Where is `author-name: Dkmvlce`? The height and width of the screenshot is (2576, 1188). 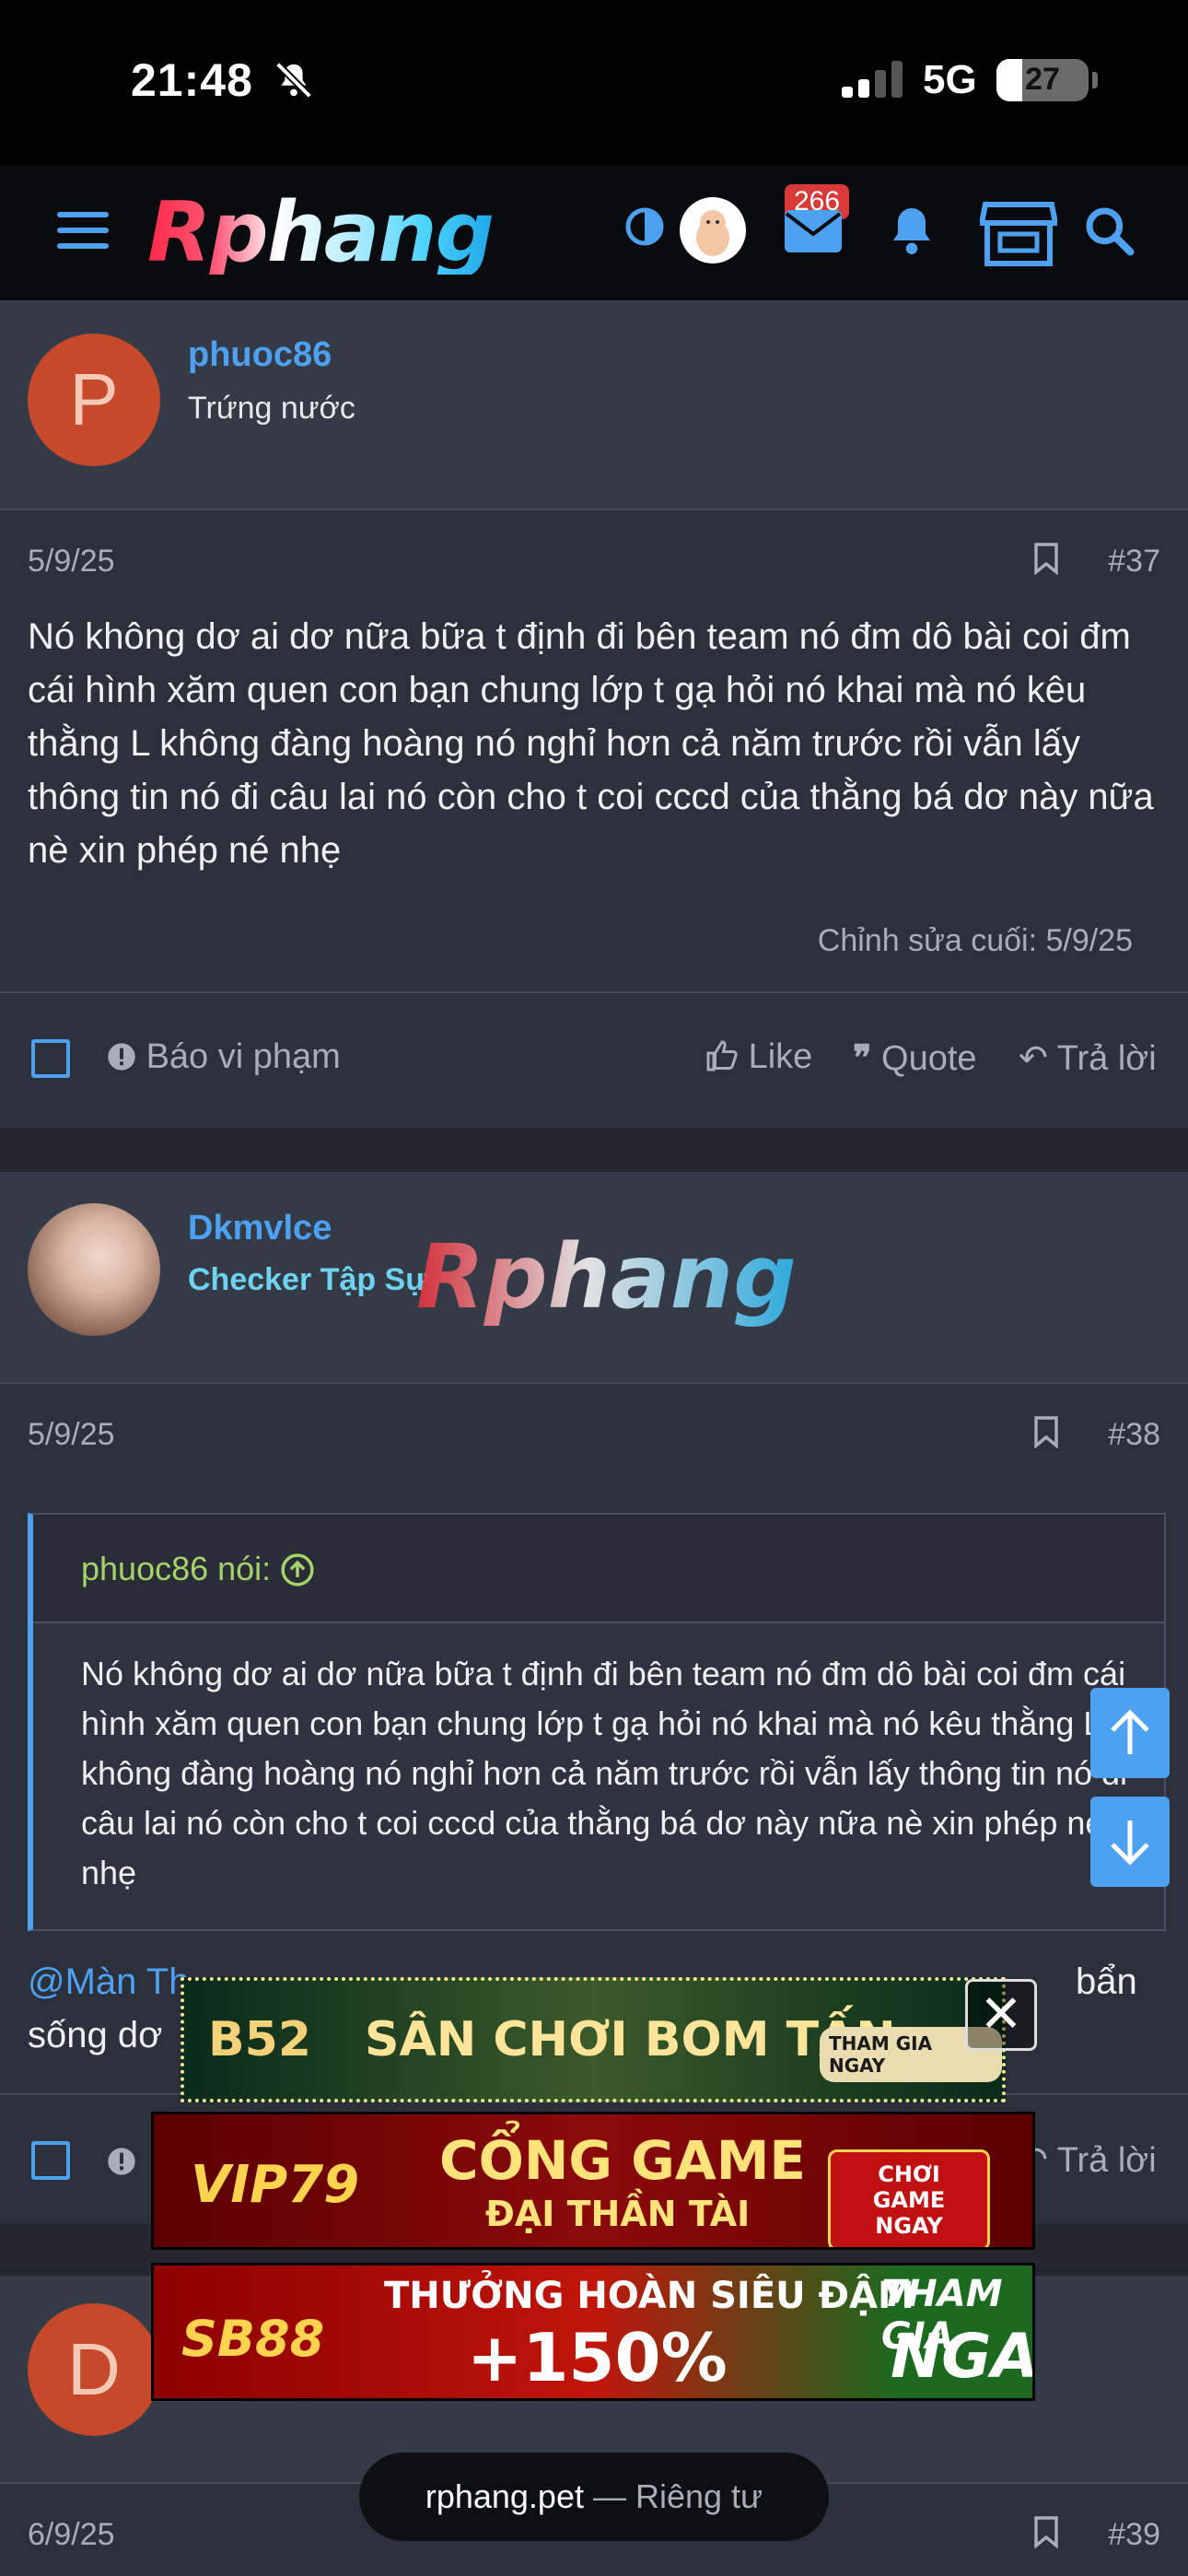
author-name: Dkmvlce is located at coordinates (260, 1228).